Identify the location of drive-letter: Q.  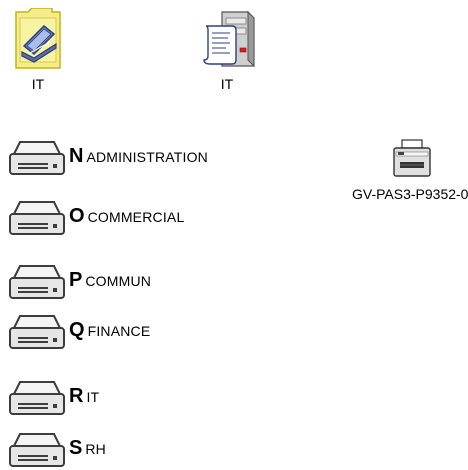
(77, 330).